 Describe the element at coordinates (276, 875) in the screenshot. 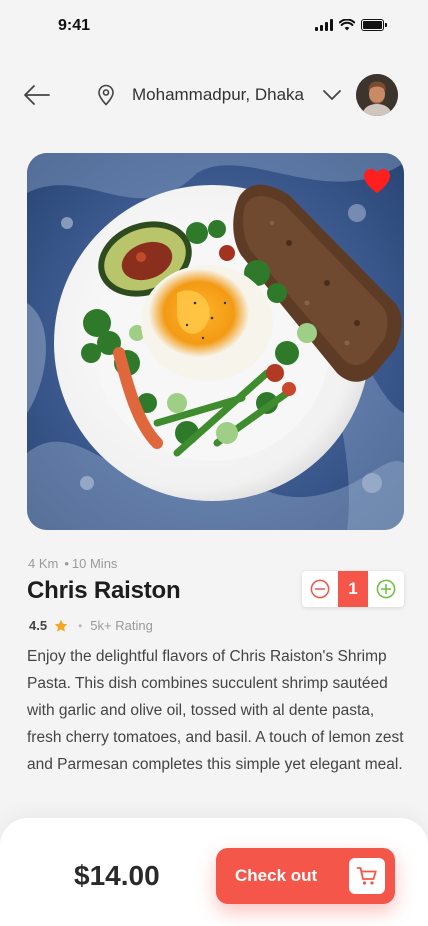

I see `checkout-label: Check out` at that location.